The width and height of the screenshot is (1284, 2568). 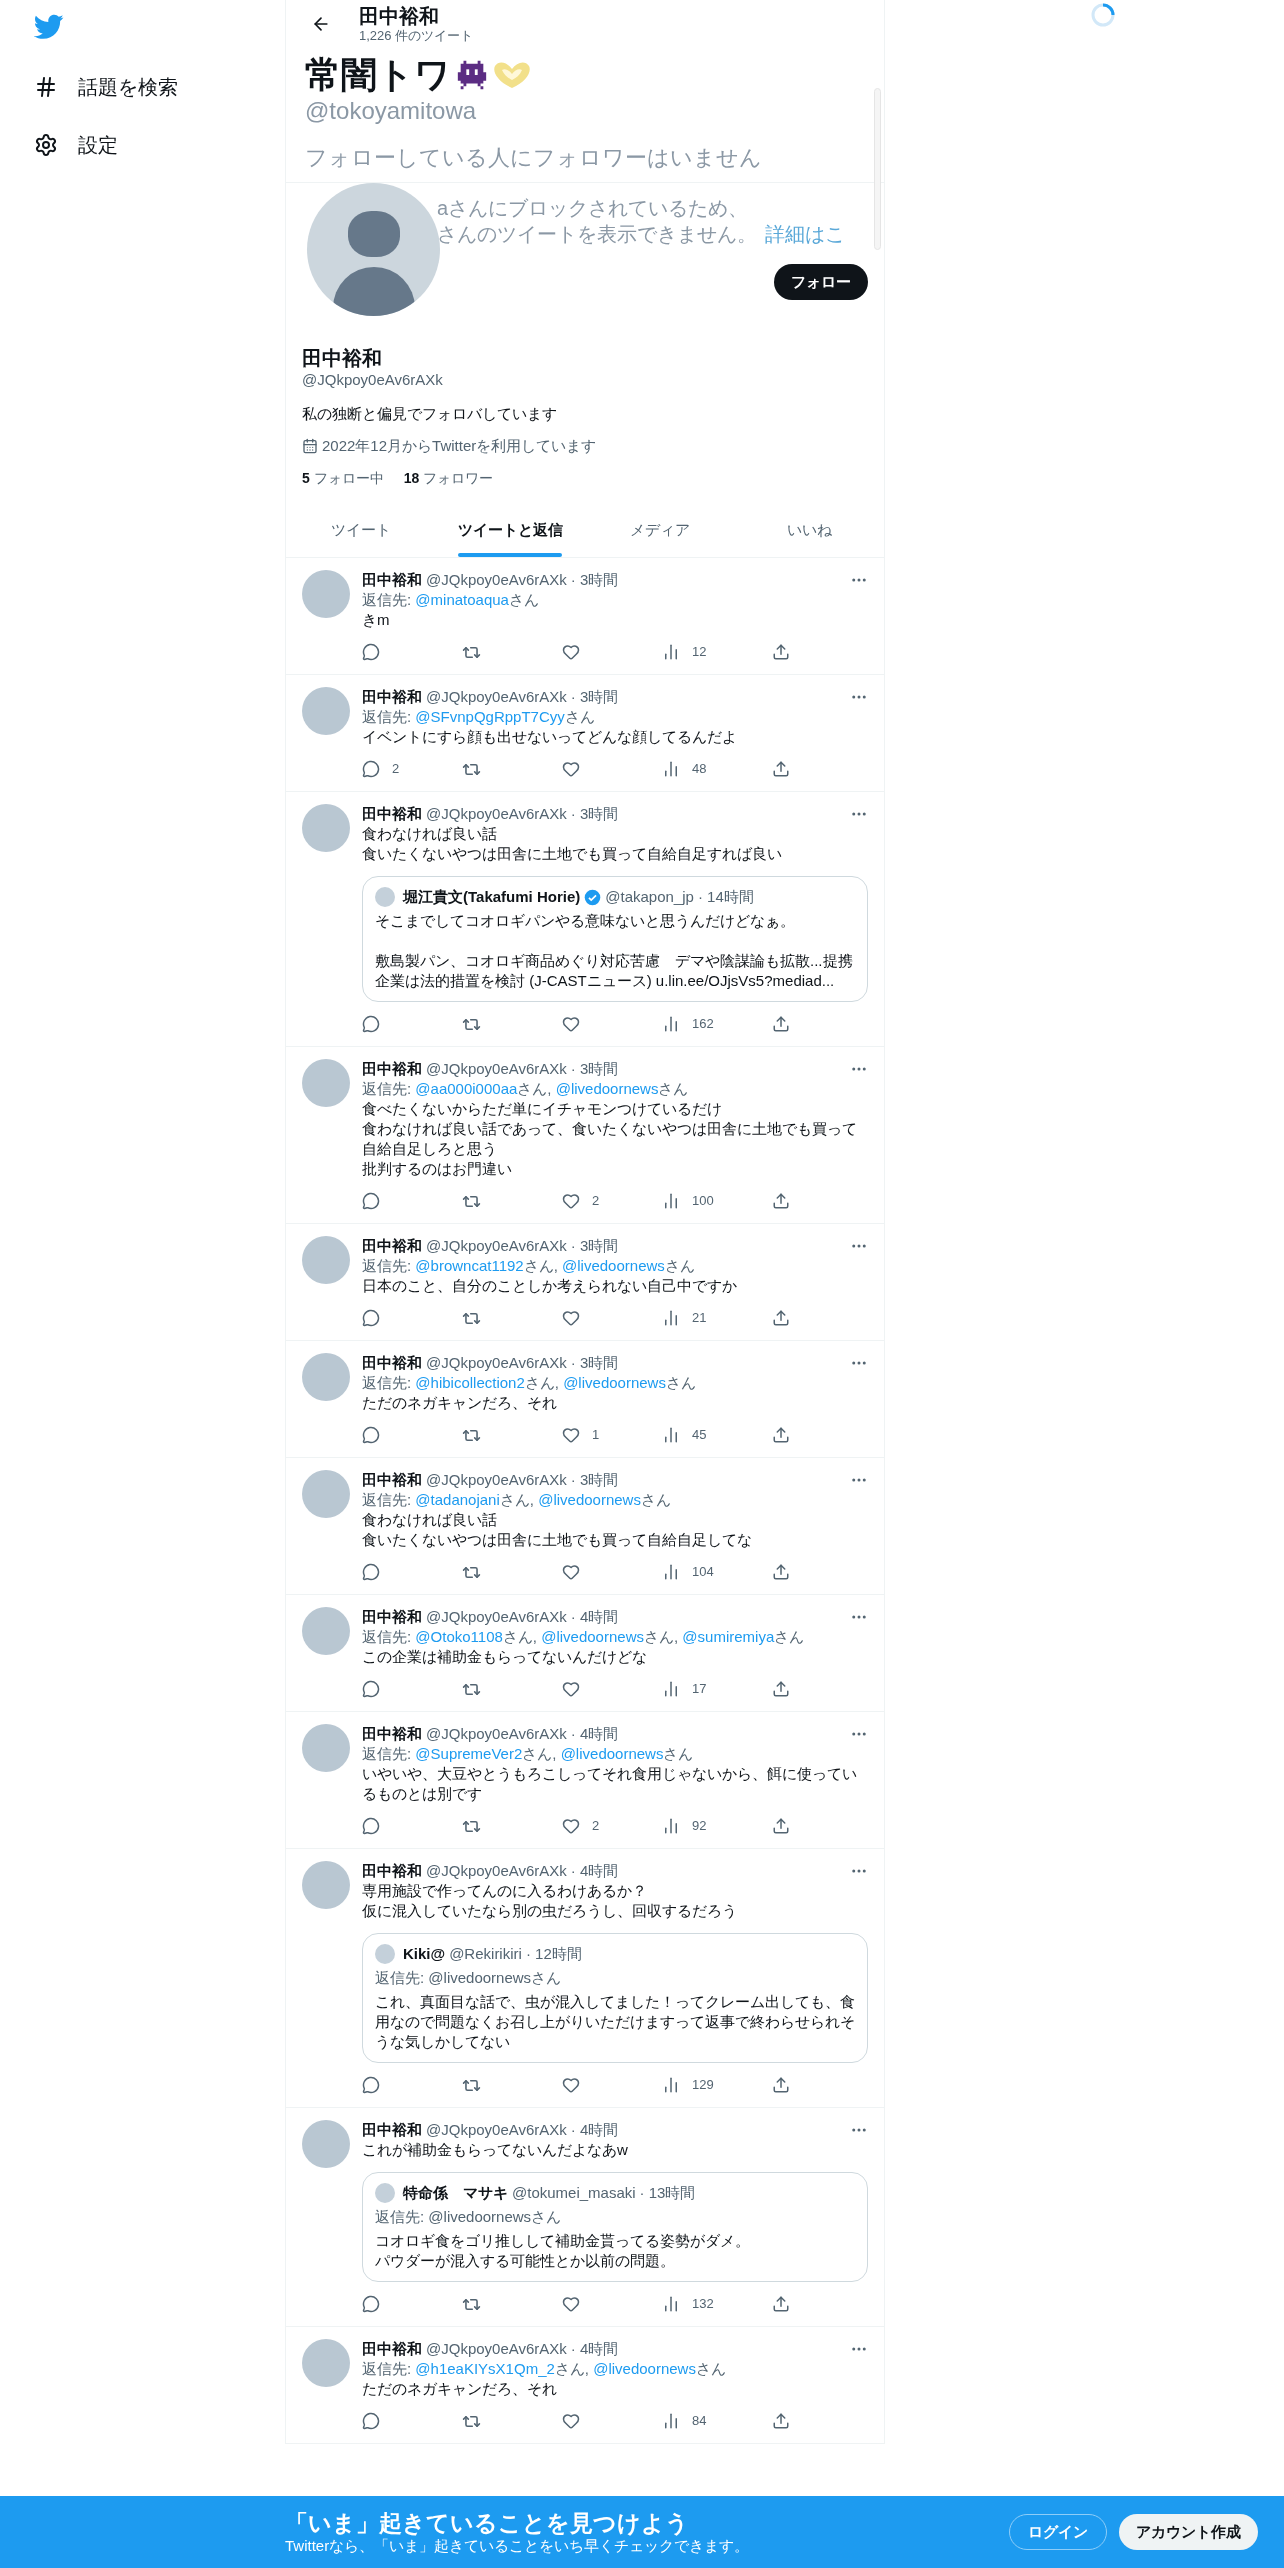 I want to click on quote-author-name: Kiki@, so click(x=424, y=1954).